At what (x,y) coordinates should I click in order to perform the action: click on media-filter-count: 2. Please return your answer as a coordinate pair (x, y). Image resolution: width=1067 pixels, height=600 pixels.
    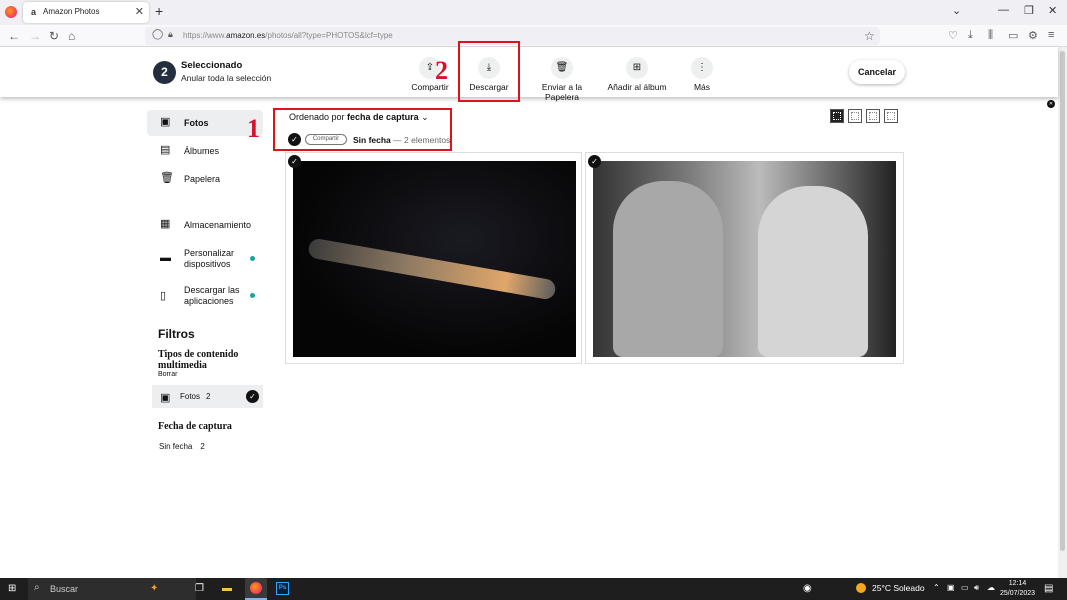
    Looking at the image, I should click on (208, 396).